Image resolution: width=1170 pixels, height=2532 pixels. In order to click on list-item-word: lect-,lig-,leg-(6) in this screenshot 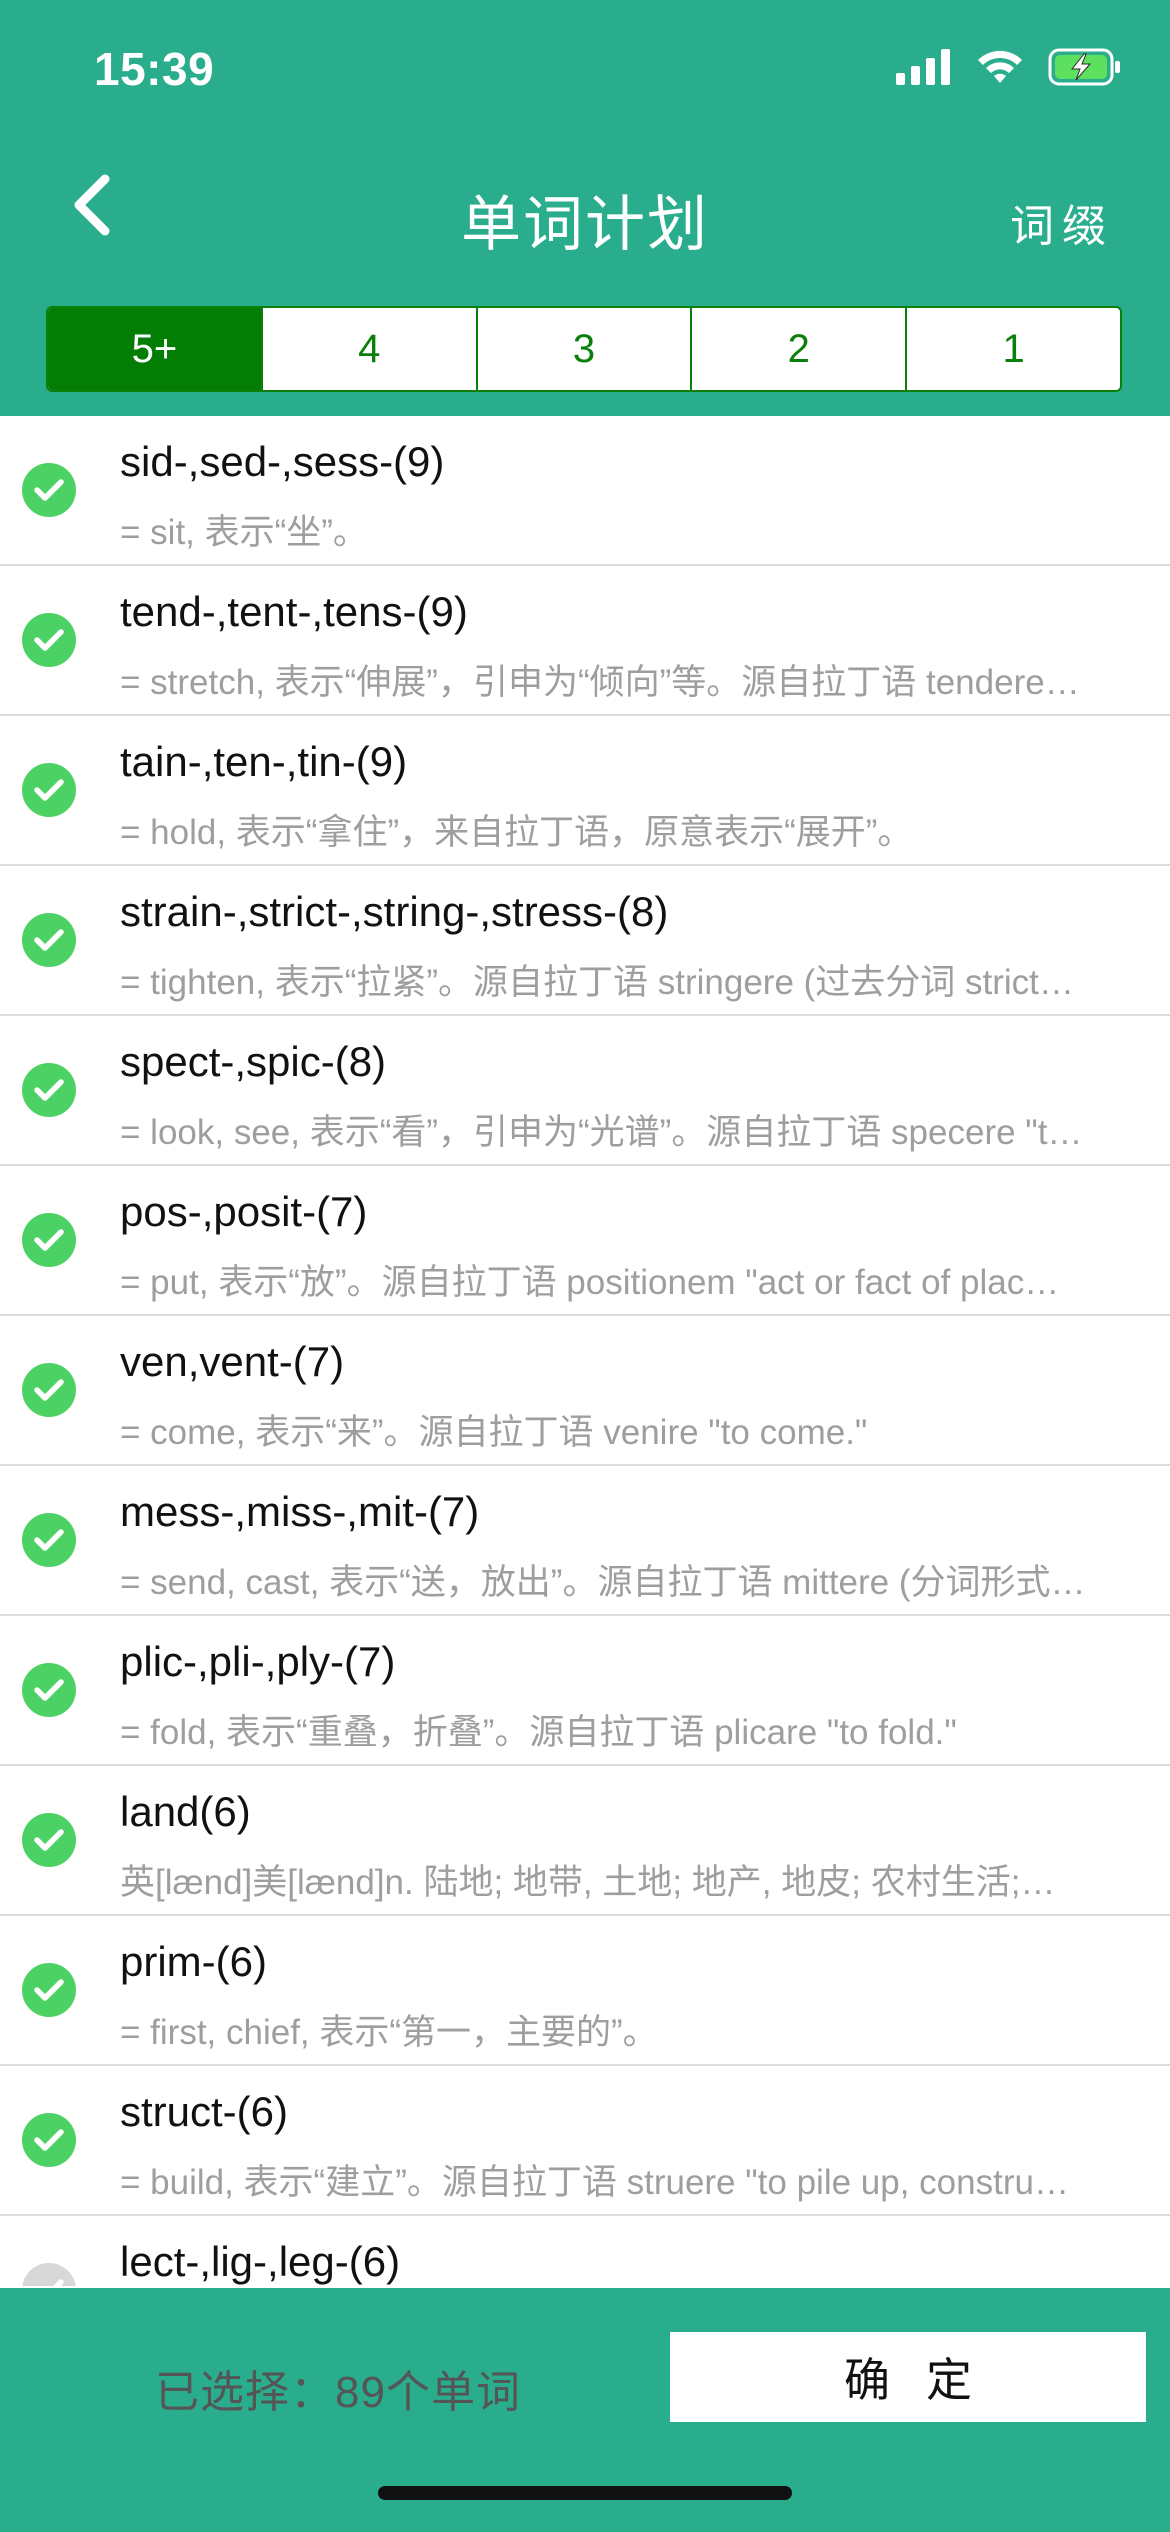, I will do `click(260, 2261)`.